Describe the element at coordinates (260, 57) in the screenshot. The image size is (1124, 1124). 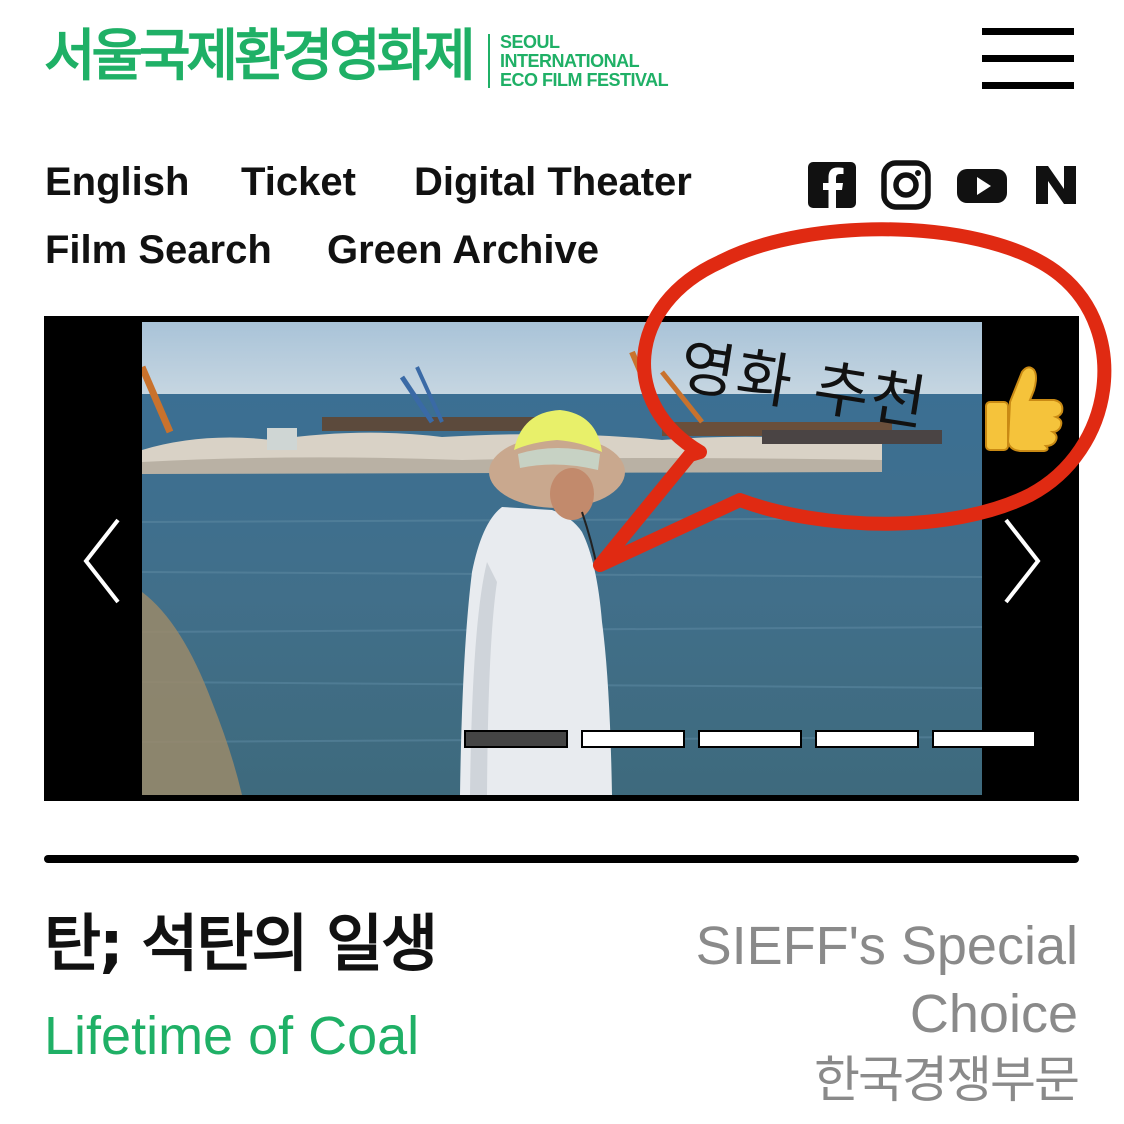
I see `festival-logo-korean: 서울국제환경영화제` at that location.